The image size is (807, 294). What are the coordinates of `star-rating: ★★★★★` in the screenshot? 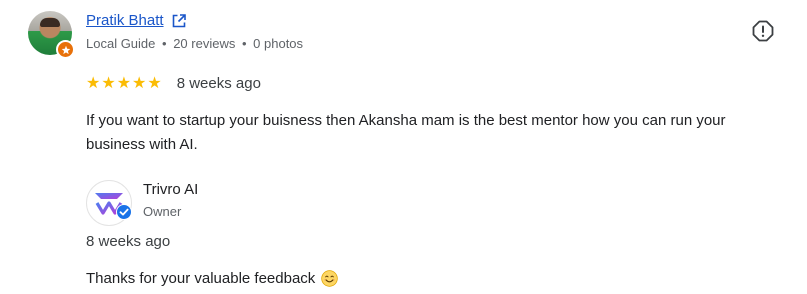 It's located at (124, 83).